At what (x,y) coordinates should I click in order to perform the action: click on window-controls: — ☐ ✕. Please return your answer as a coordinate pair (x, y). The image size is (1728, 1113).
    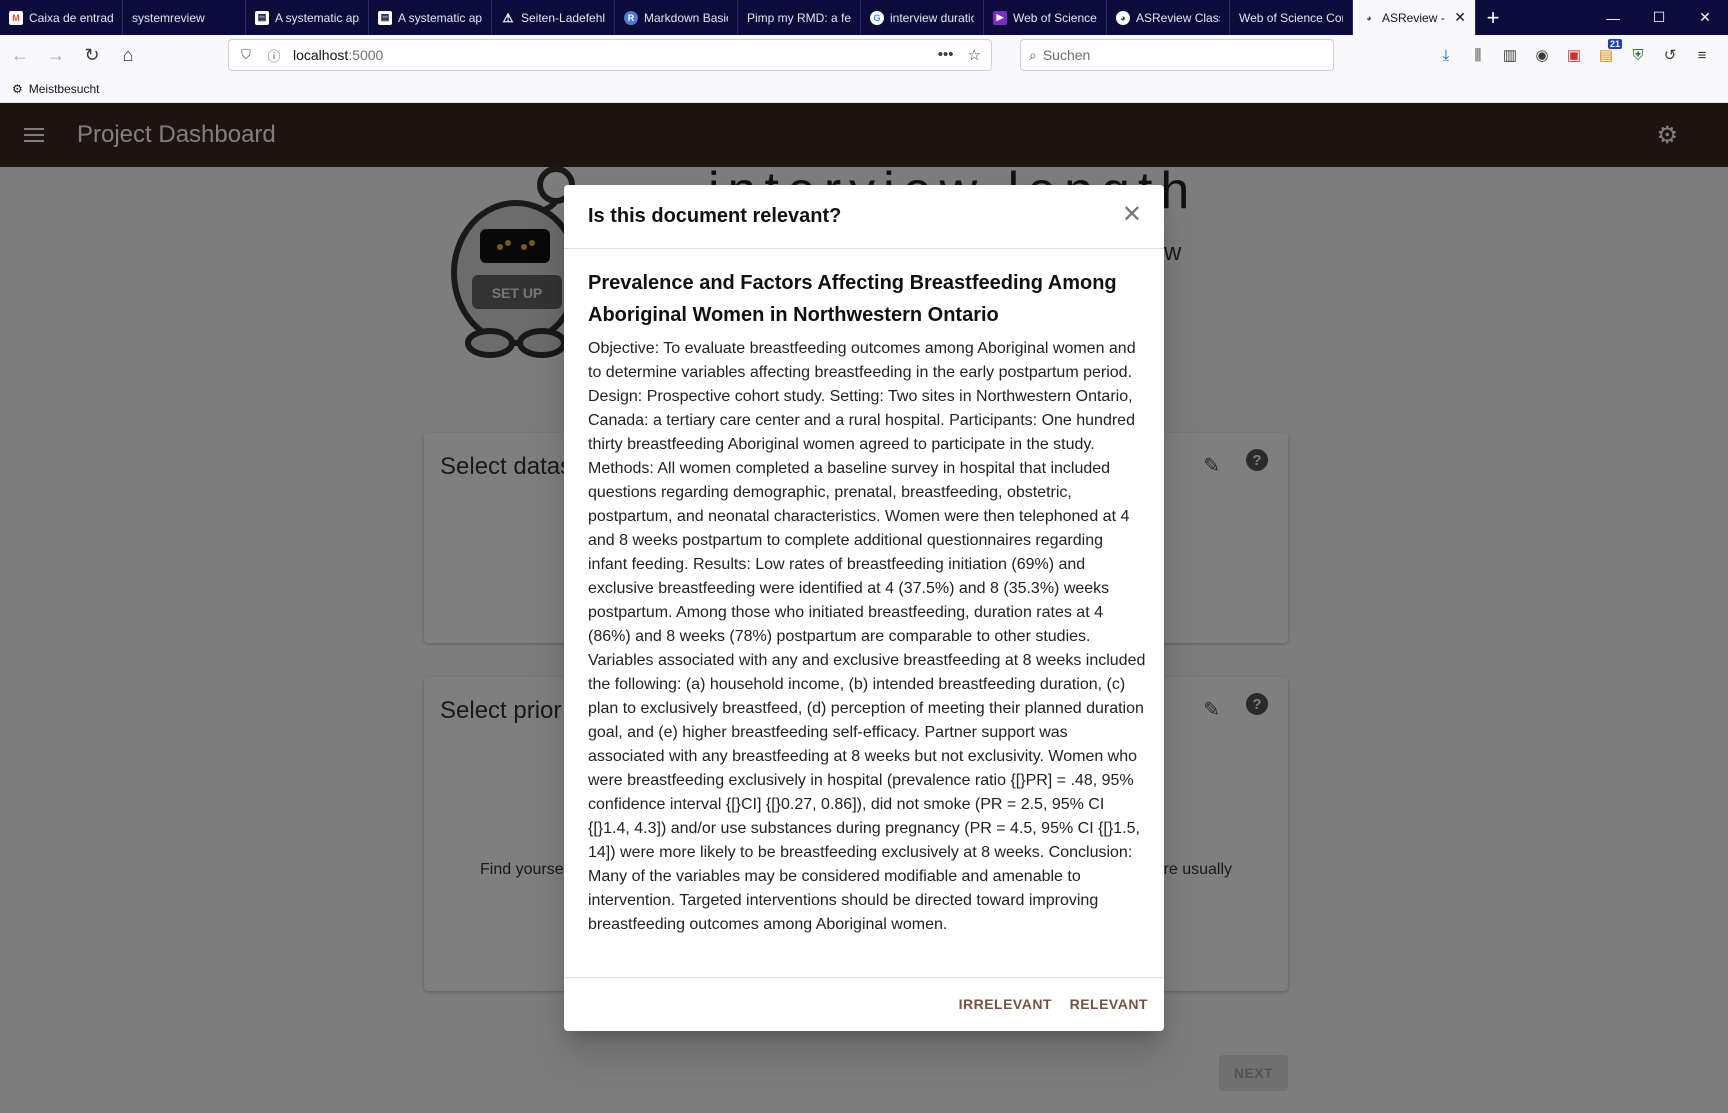
    Looking at the image, I should click on (1659, 17).